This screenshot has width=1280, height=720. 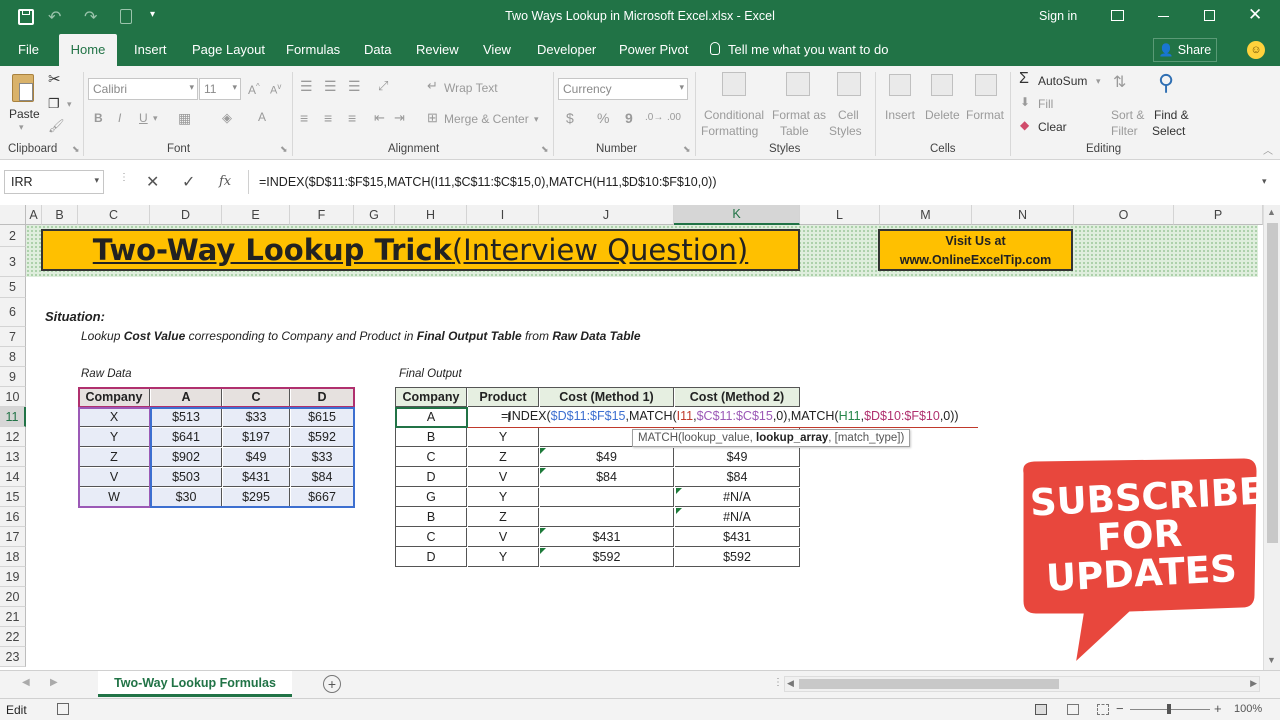 What do you see at coordinates (431, 497) in the screenshot?
I see `final-output-cell: G` at bounding box center [431, 497].